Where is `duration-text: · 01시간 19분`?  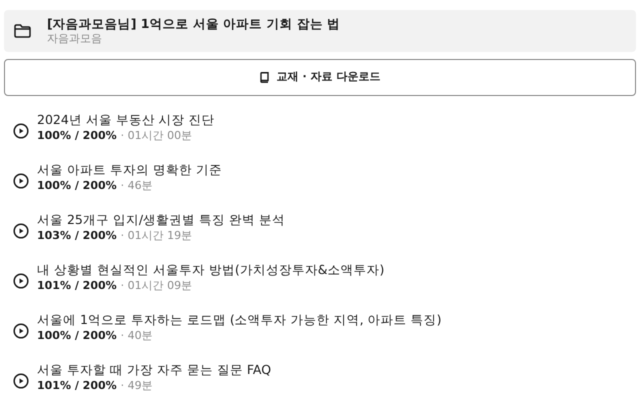
duration-text: · 01시간 19분 is located at coordinates (156, 235).